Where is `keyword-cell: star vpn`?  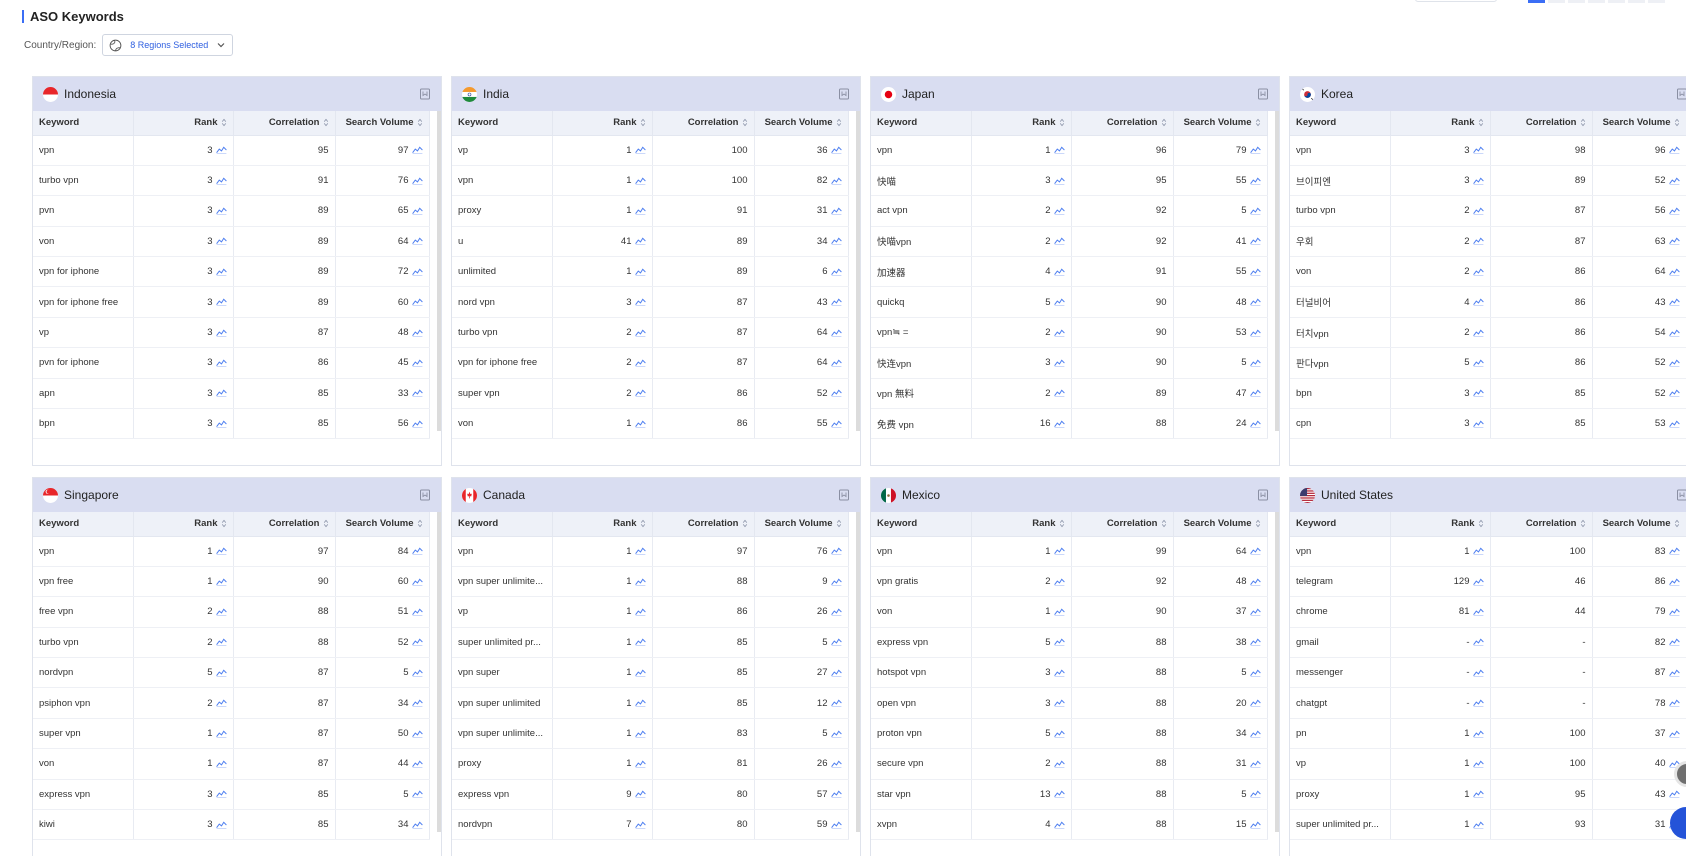
keyword-cell: star vpn is located at coordinates (921, 795).